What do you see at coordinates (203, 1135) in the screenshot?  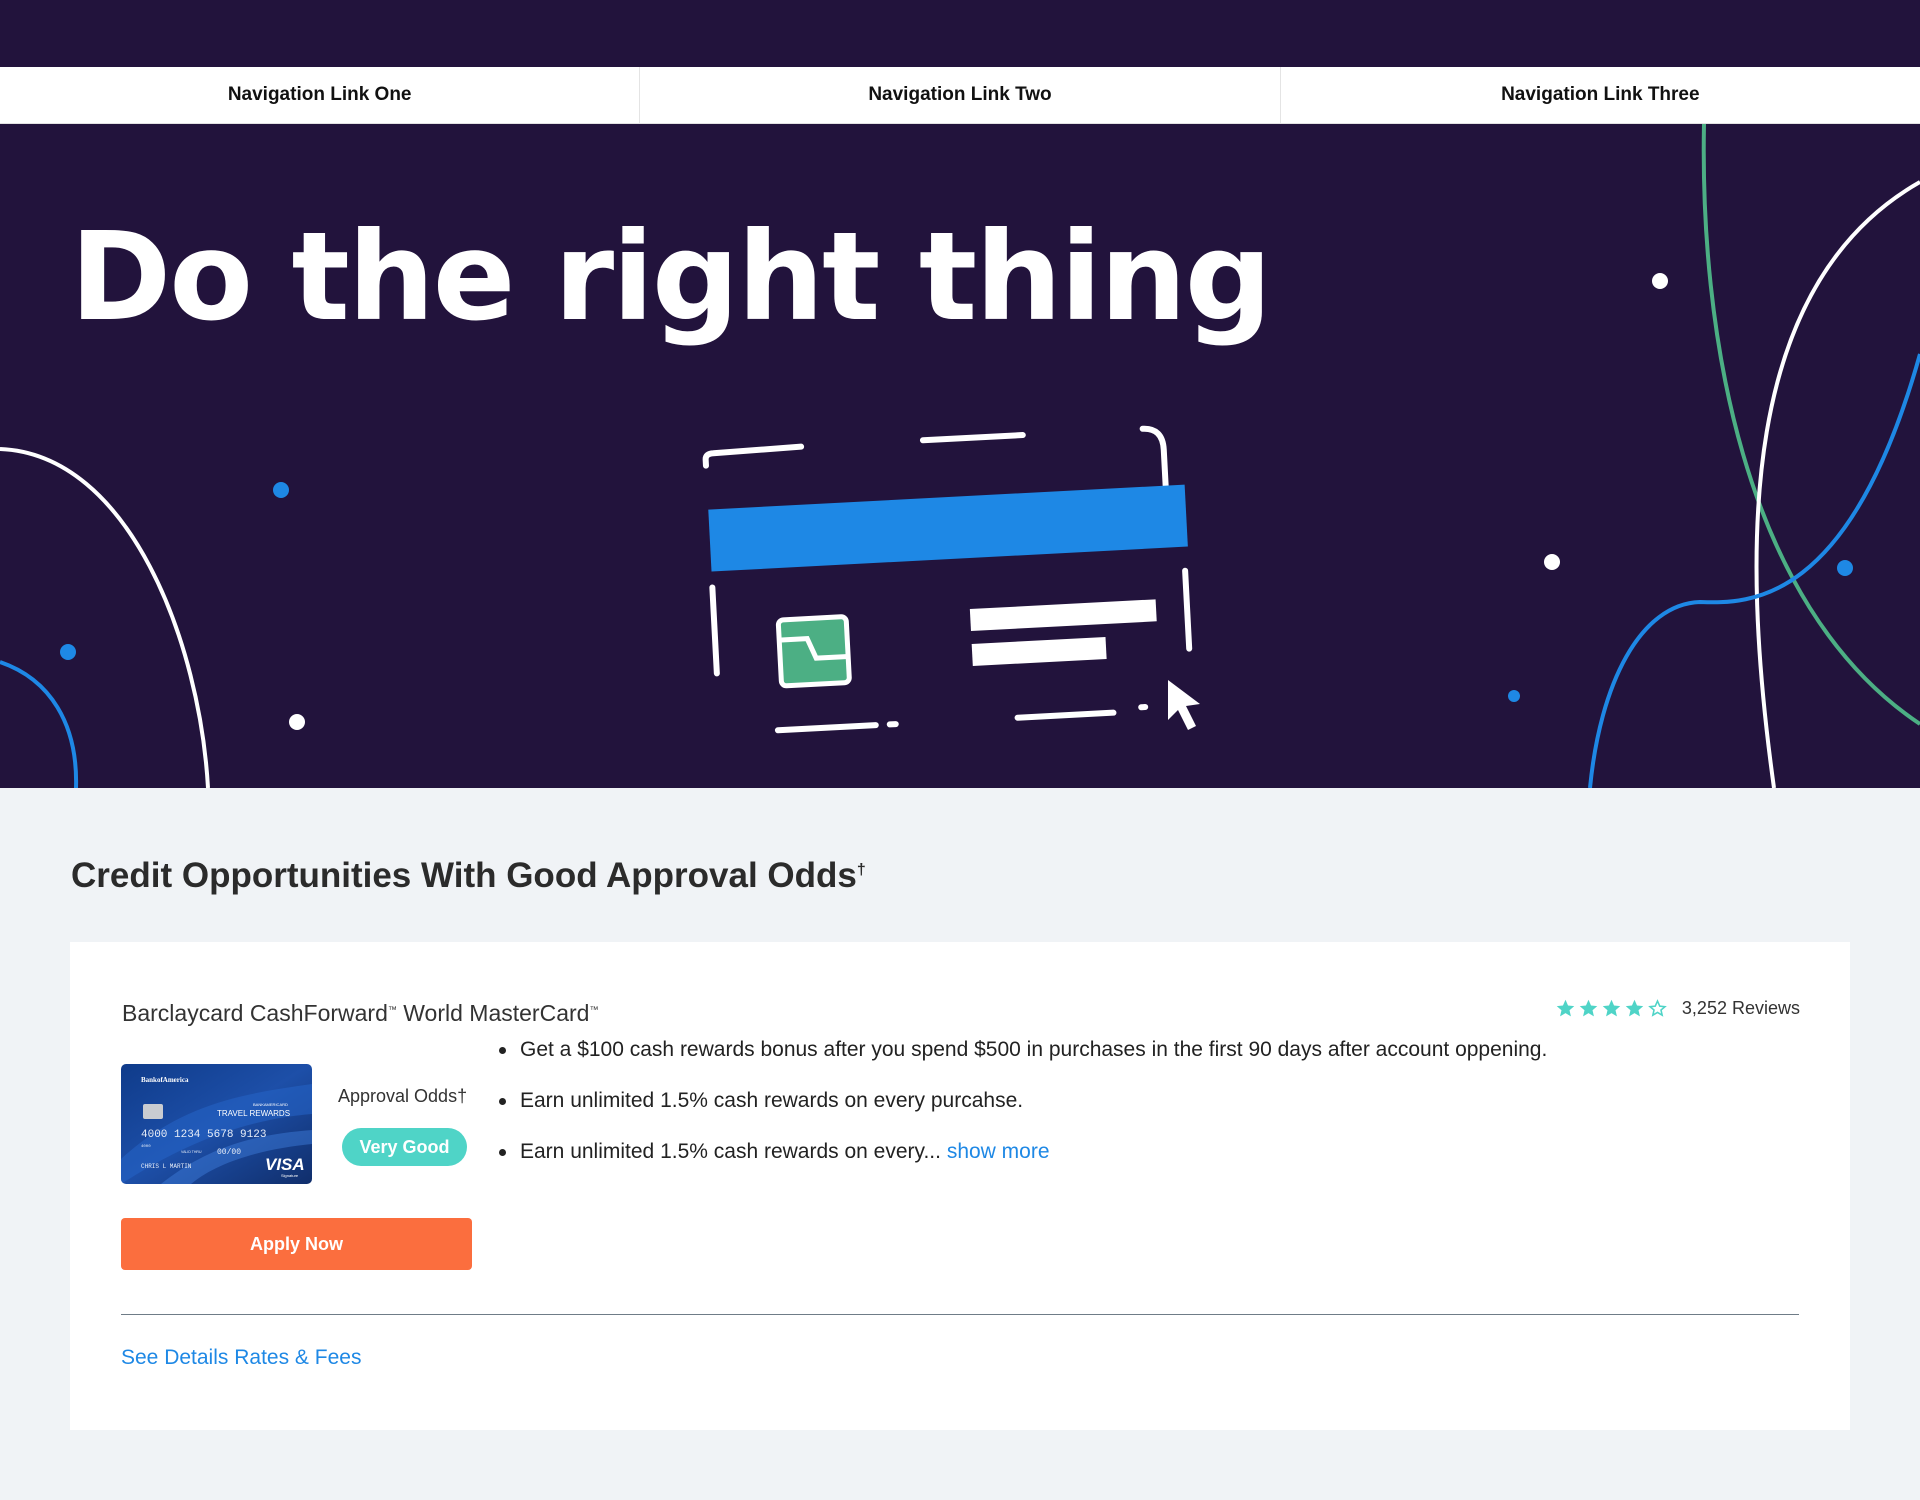 I see `card-number: 4000 1234 5678 9123` at bounding box center [203, 1135].